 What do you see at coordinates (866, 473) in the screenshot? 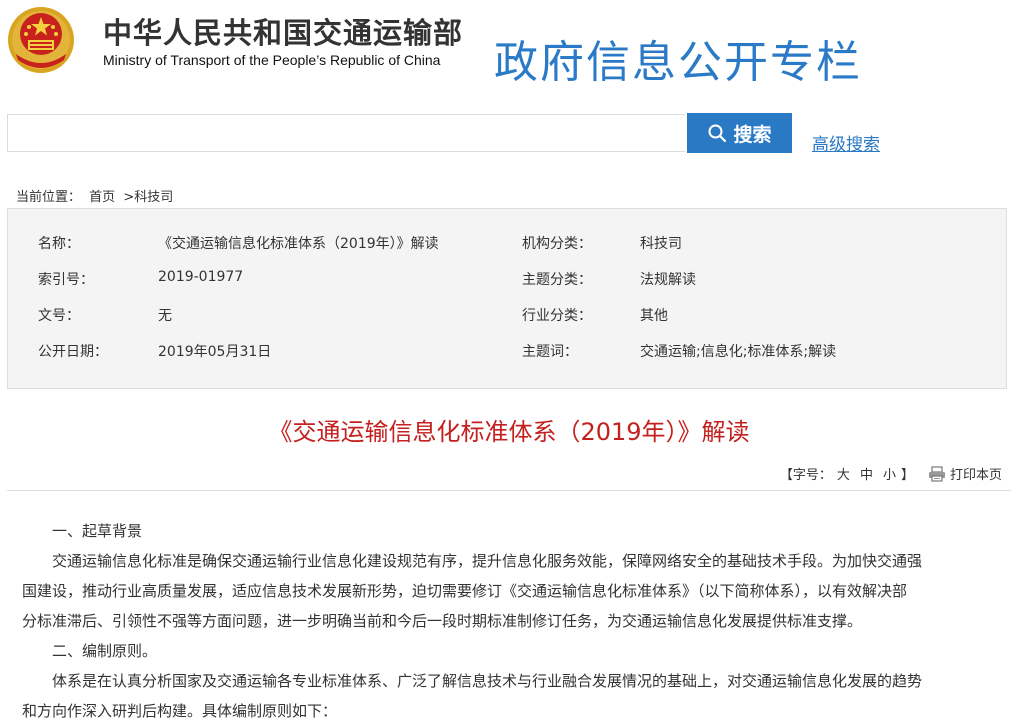
I see `font-size-medium-button: 中` at bounding box center [866, 473].